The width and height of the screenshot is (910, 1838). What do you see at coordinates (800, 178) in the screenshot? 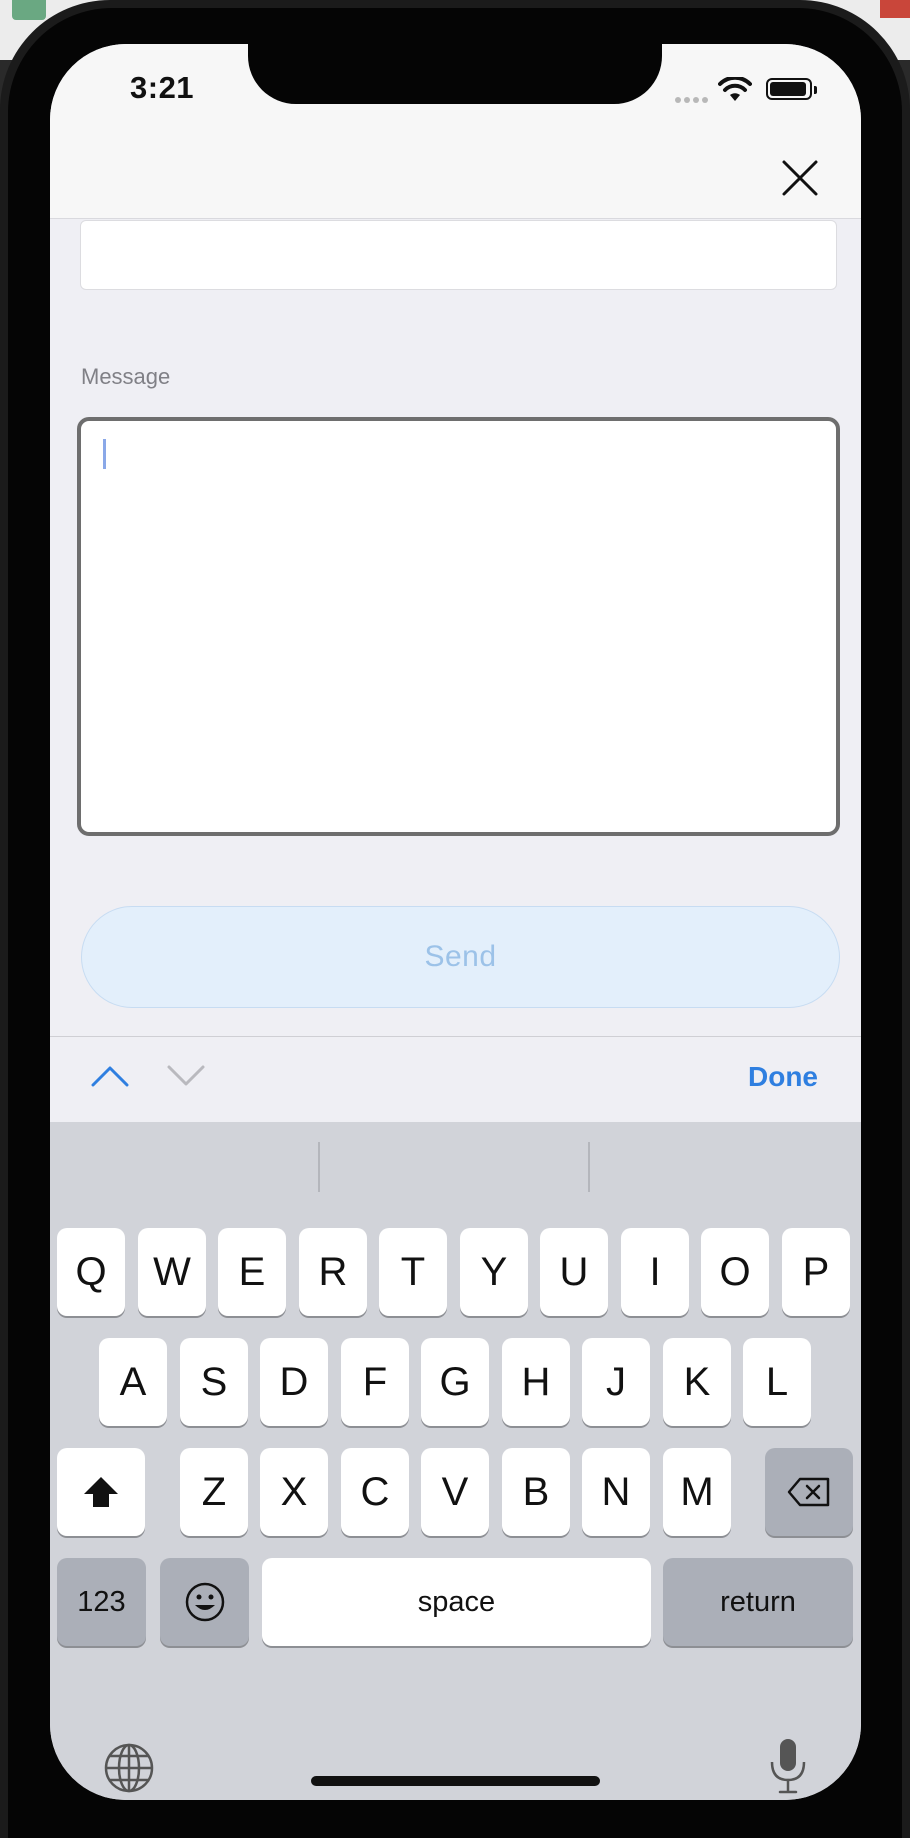
I see `close-icon` at bounding box center [800, 178].